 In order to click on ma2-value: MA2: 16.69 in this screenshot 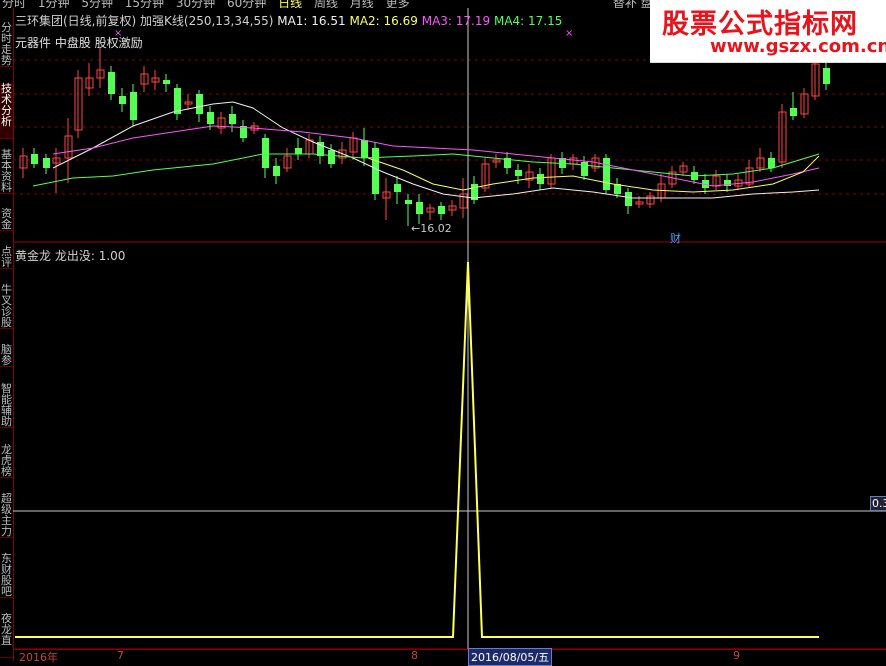, I will do `click(383, 21)`.